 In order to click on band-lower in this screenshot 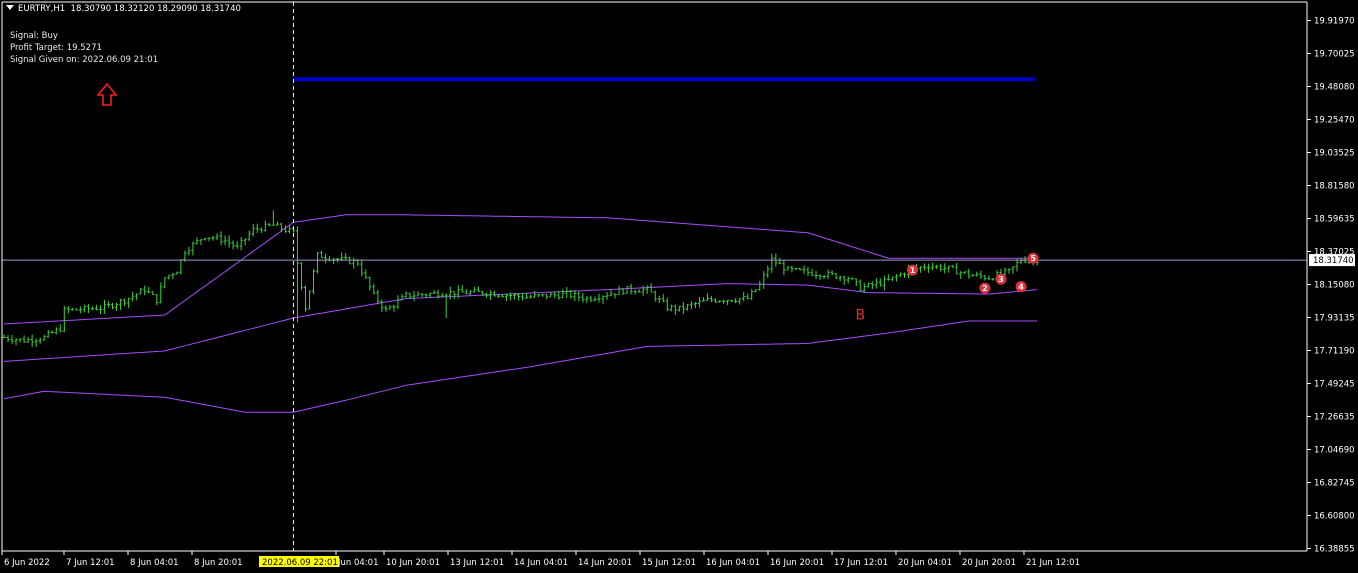, I will do `click(520, 366)`.